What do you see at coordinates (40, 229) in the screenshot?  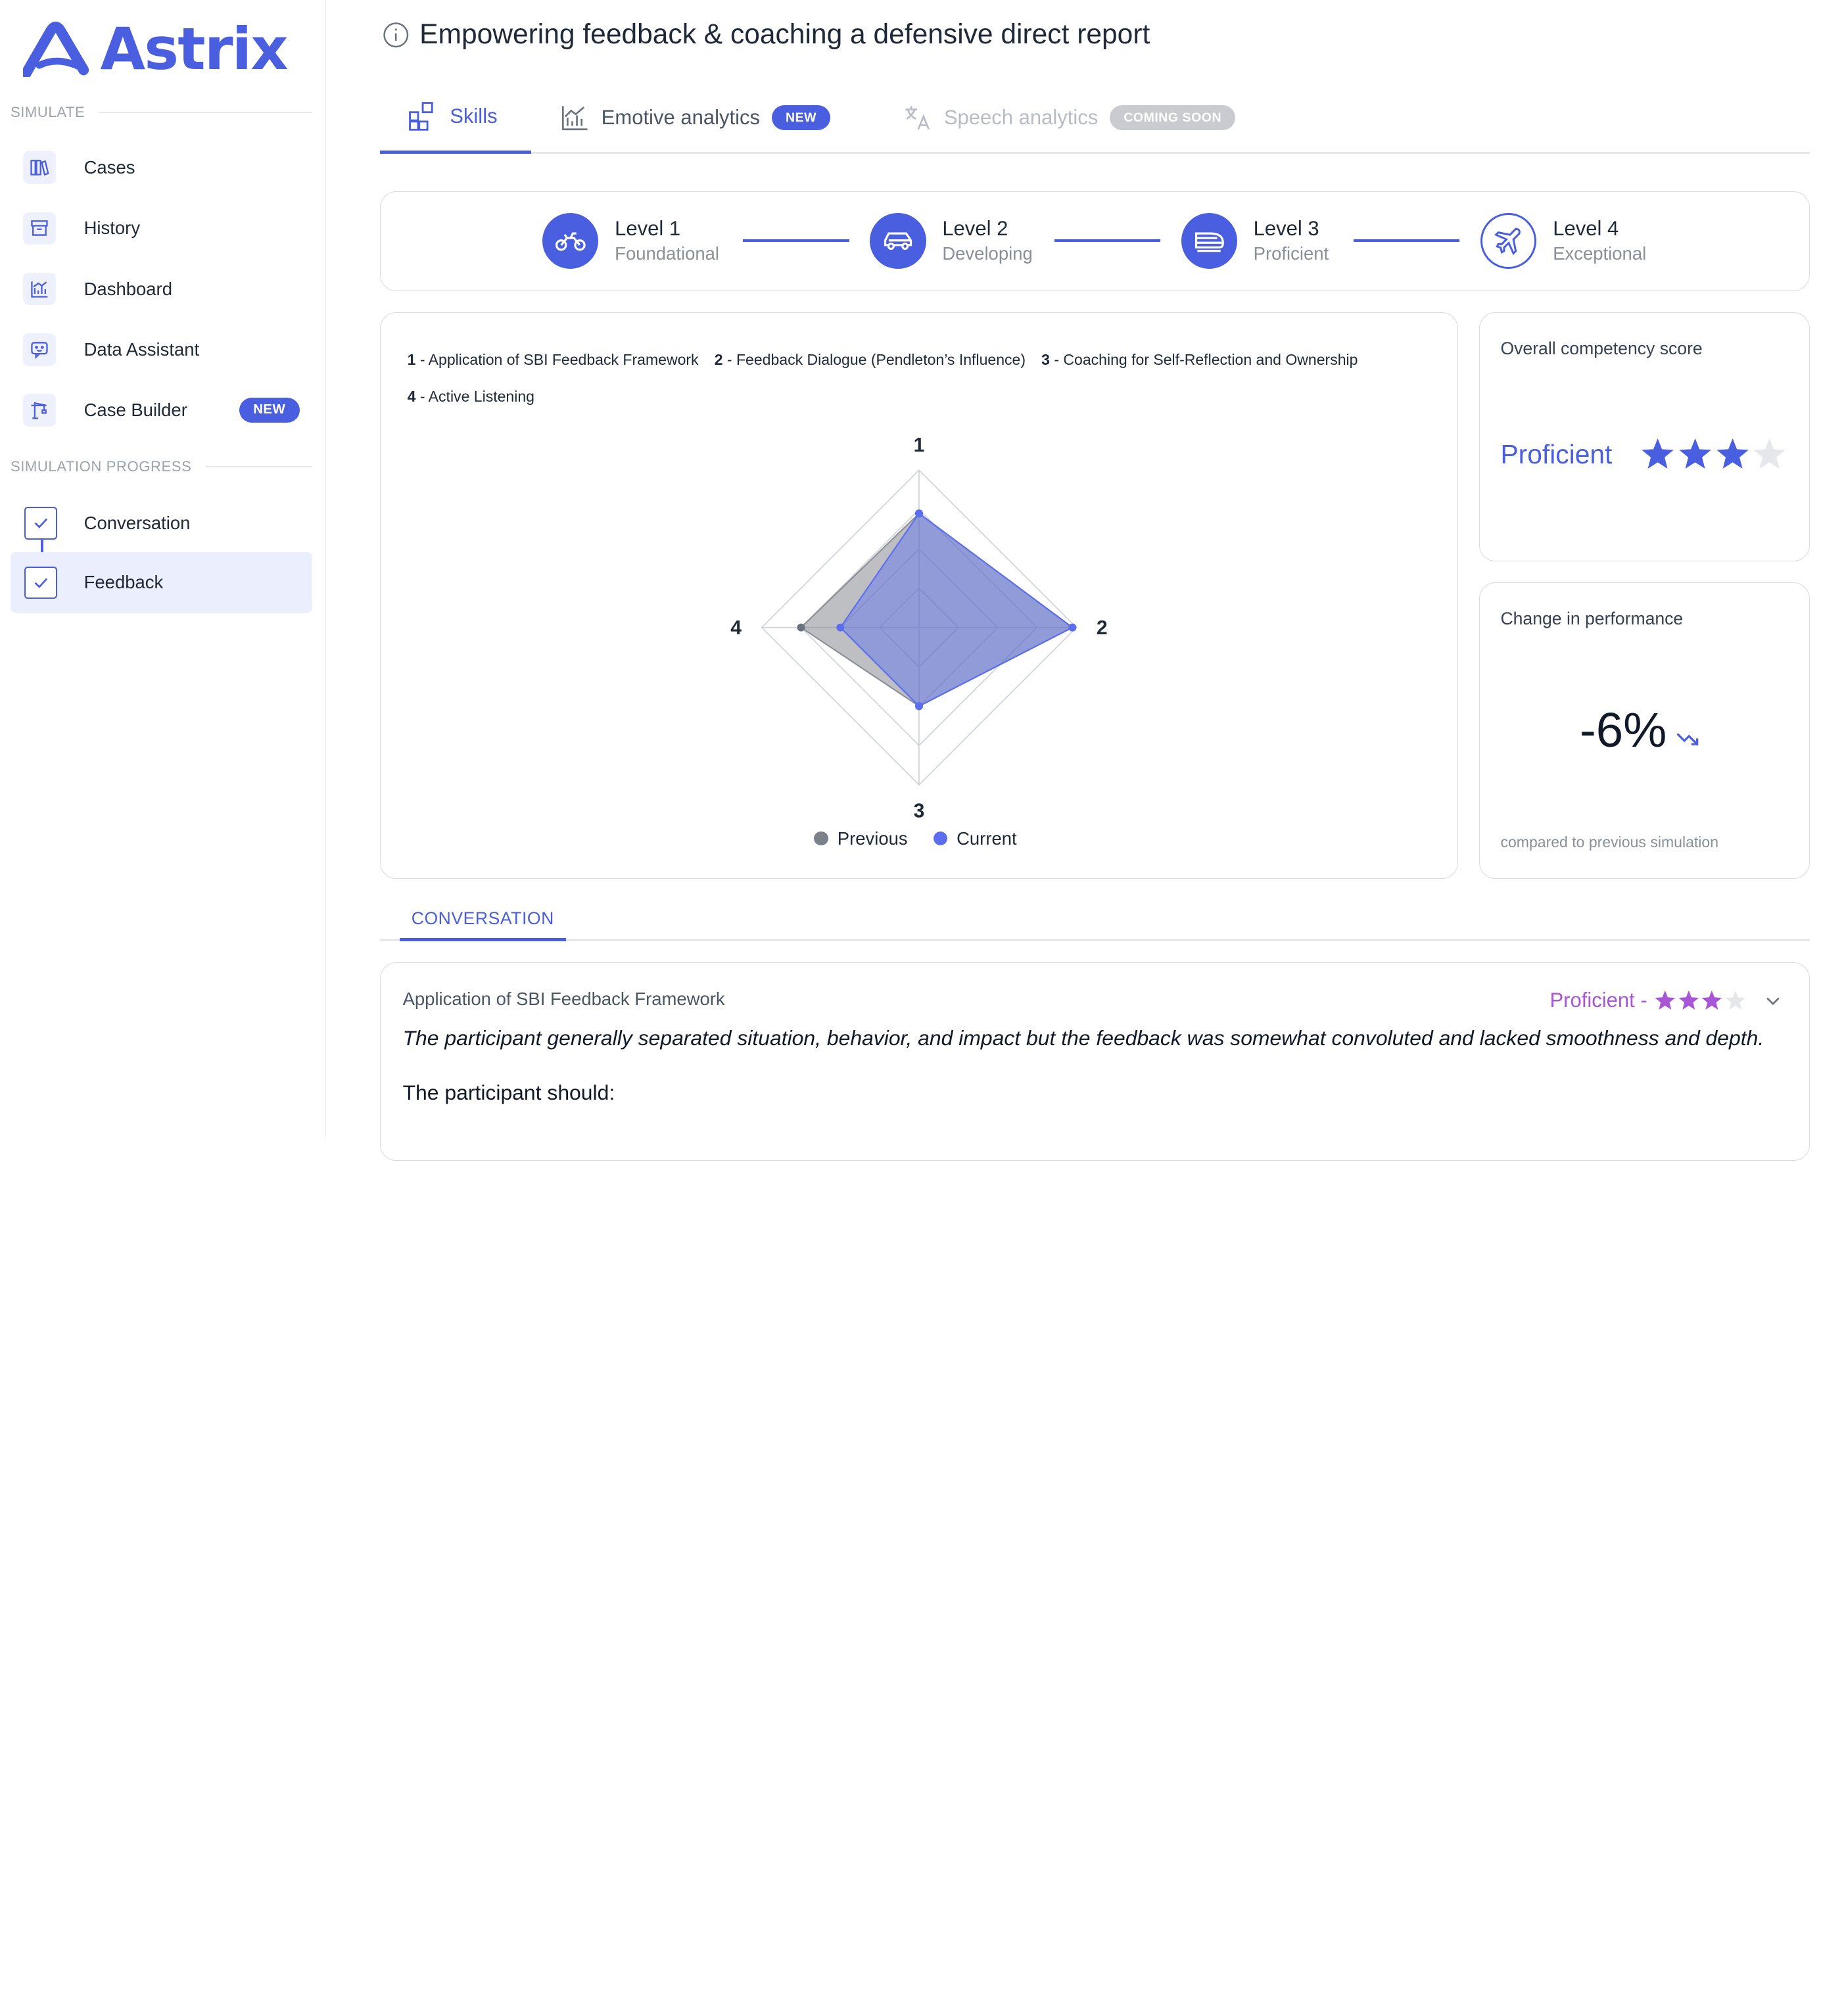 I see `archive-icon` at bounding box center [40, 229].